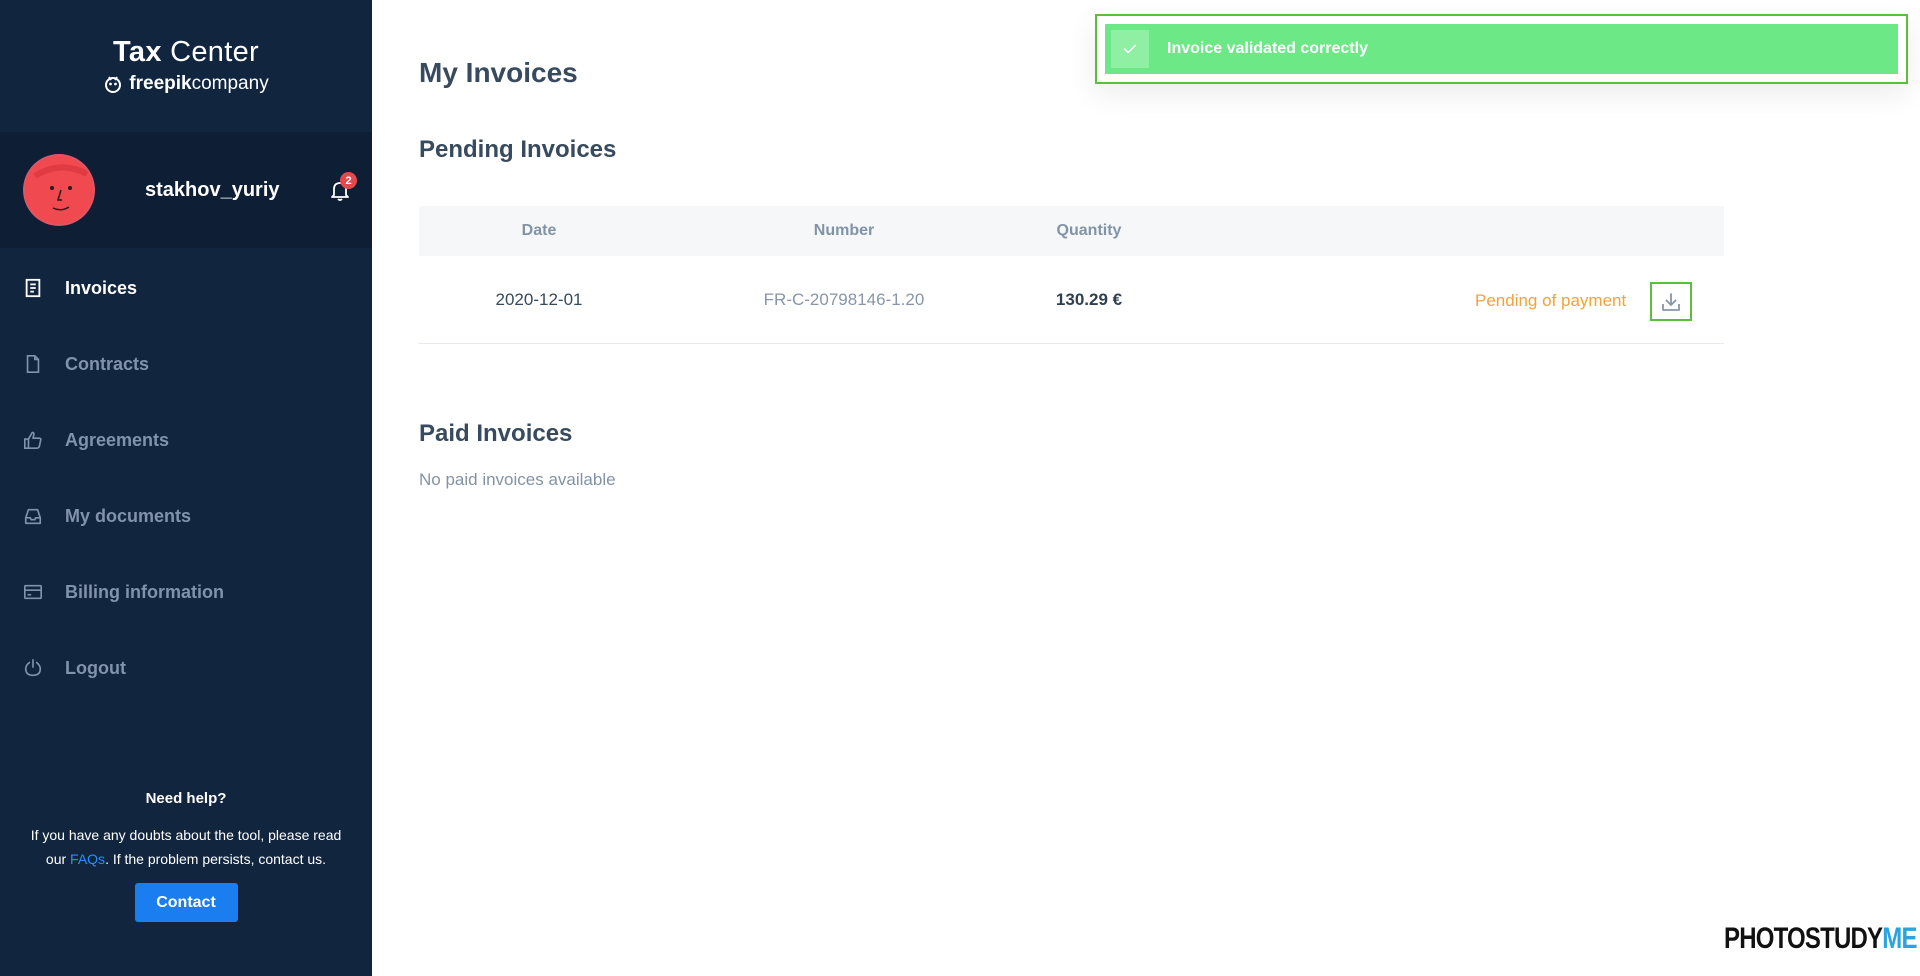  Describe the element at coordinates (186, 51) in the screenshot. I see `brand-title: Tax Center` at that location.